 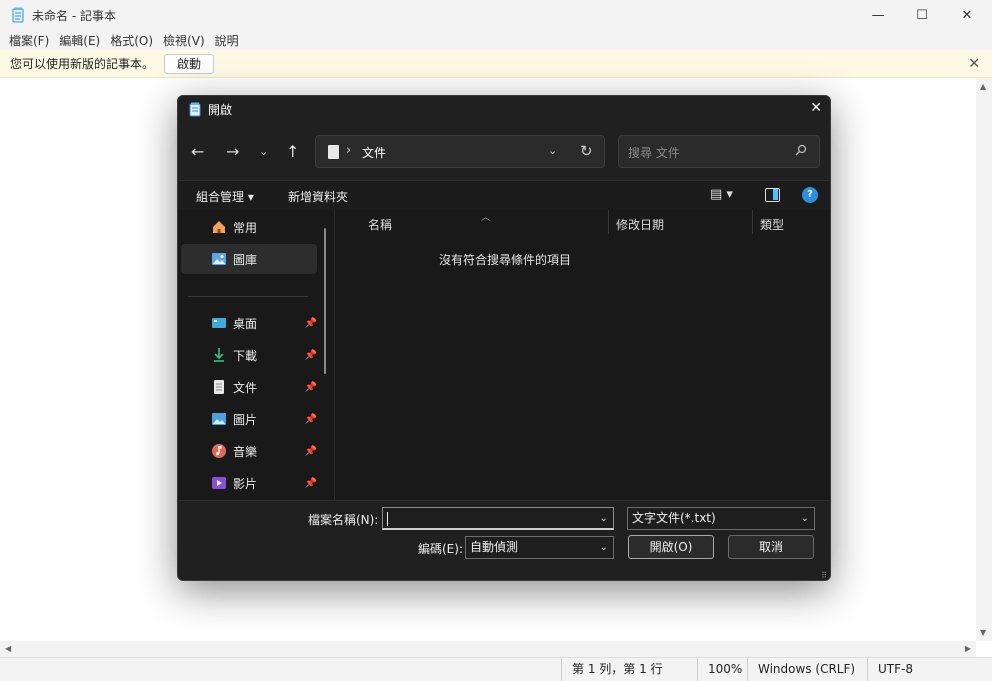 What do you see at coordinates (131, 40) in the screenshot?
I see `menu-format: 格式(O)` at bounding box center [131, 40].